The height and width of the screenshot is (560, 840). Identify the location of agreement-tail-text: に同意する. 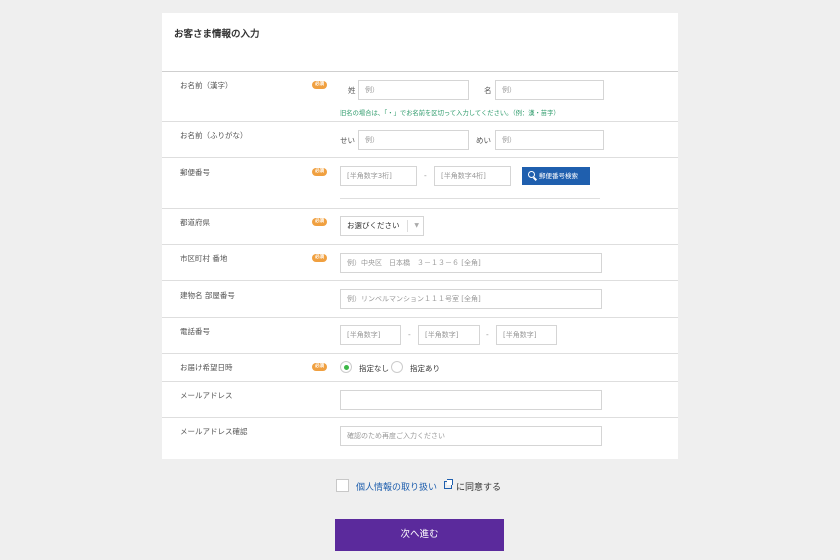
(479, 488).